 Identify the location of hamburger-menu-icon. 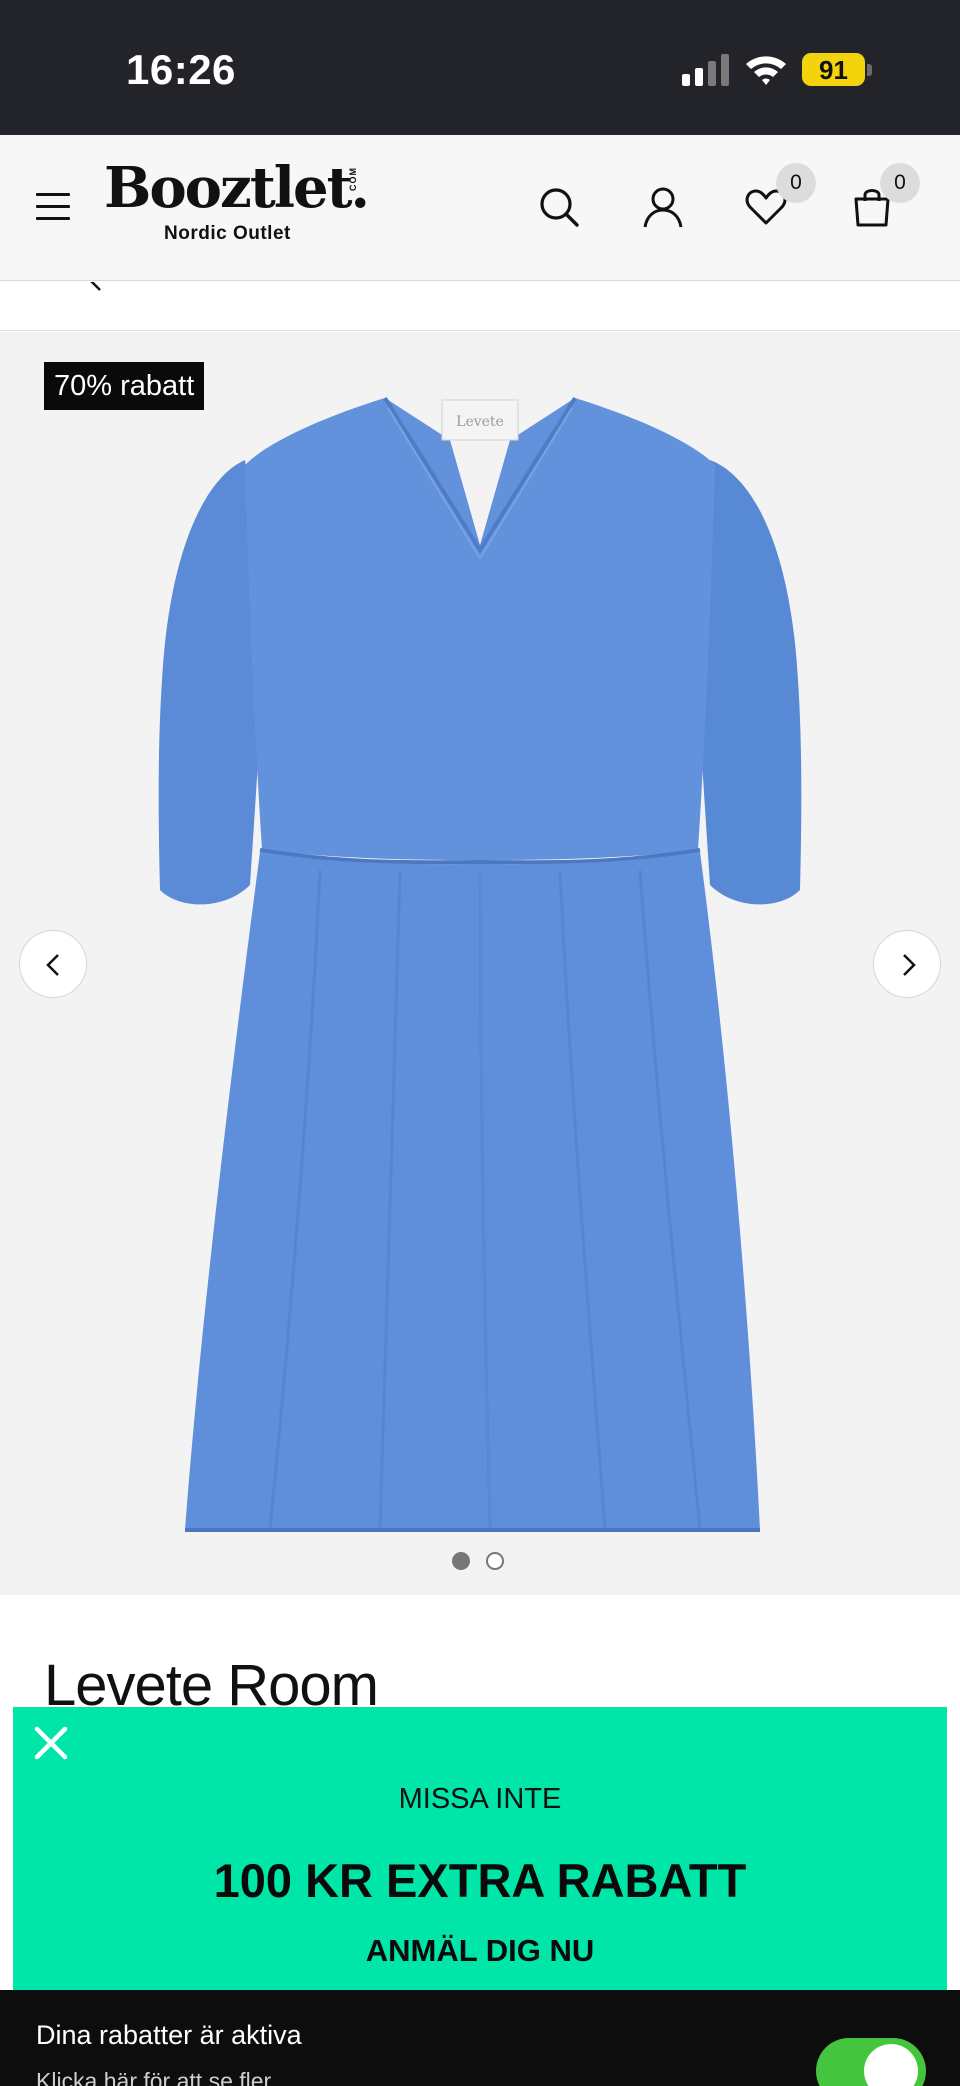
(53, 207).